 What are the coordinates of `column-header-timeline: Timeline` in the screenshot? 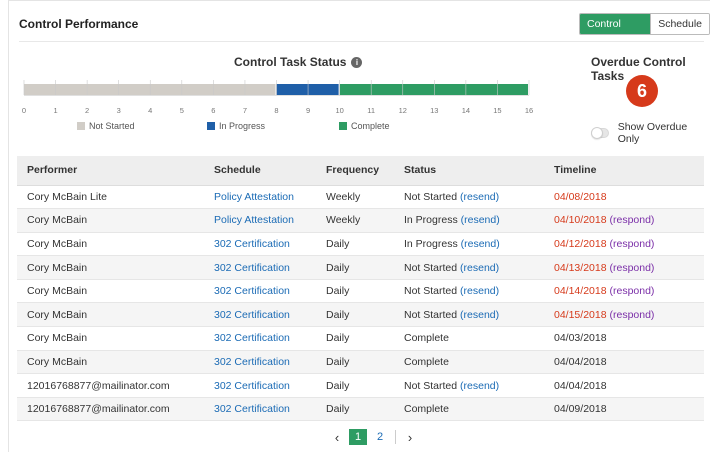 It's located at (624, 171).